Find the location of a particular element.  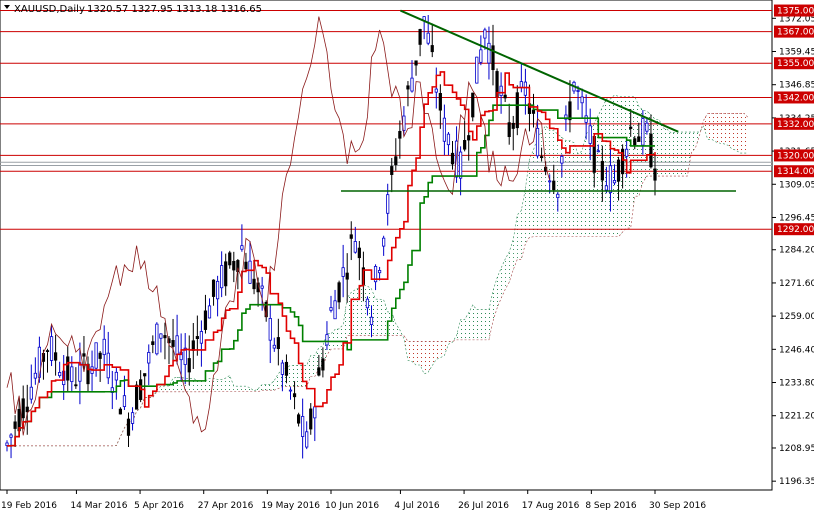

y-tick-label: 1359.45 is located at coordinates (796, 53).